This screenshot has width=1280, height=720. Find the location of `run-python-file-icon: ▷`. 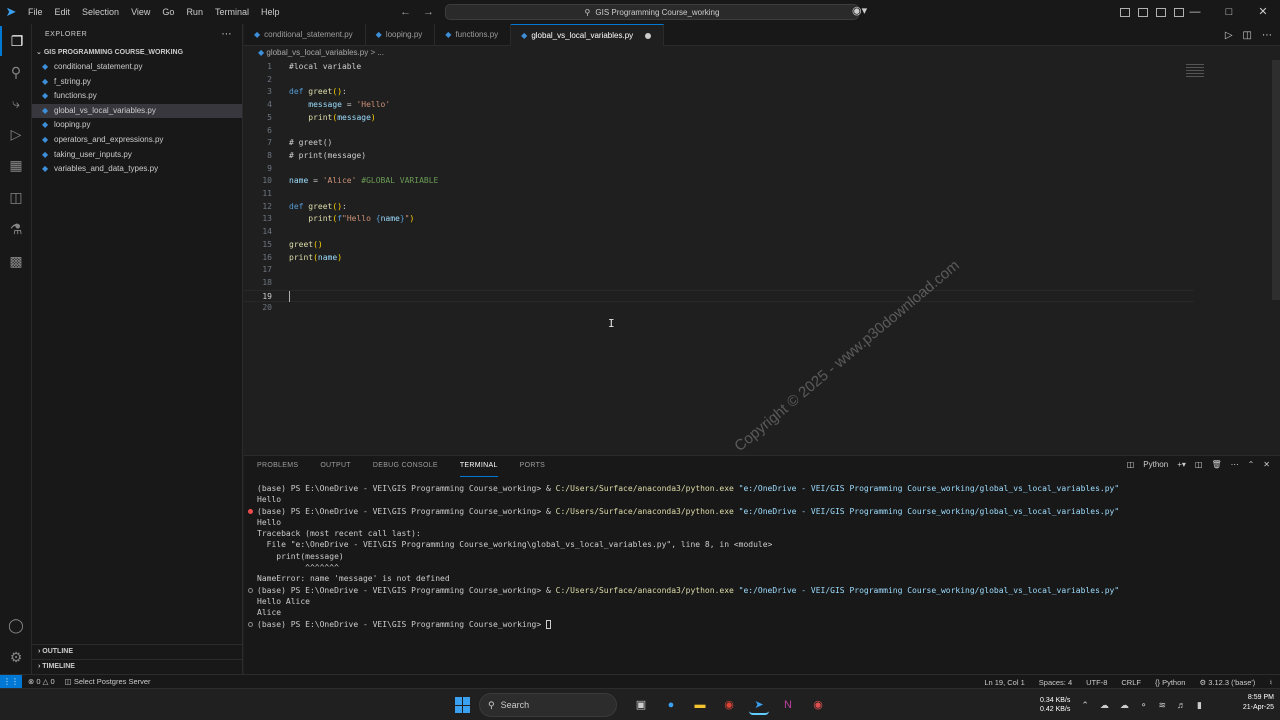

run-python-file-icon: ▷ is located at coordinates (1229, 35).